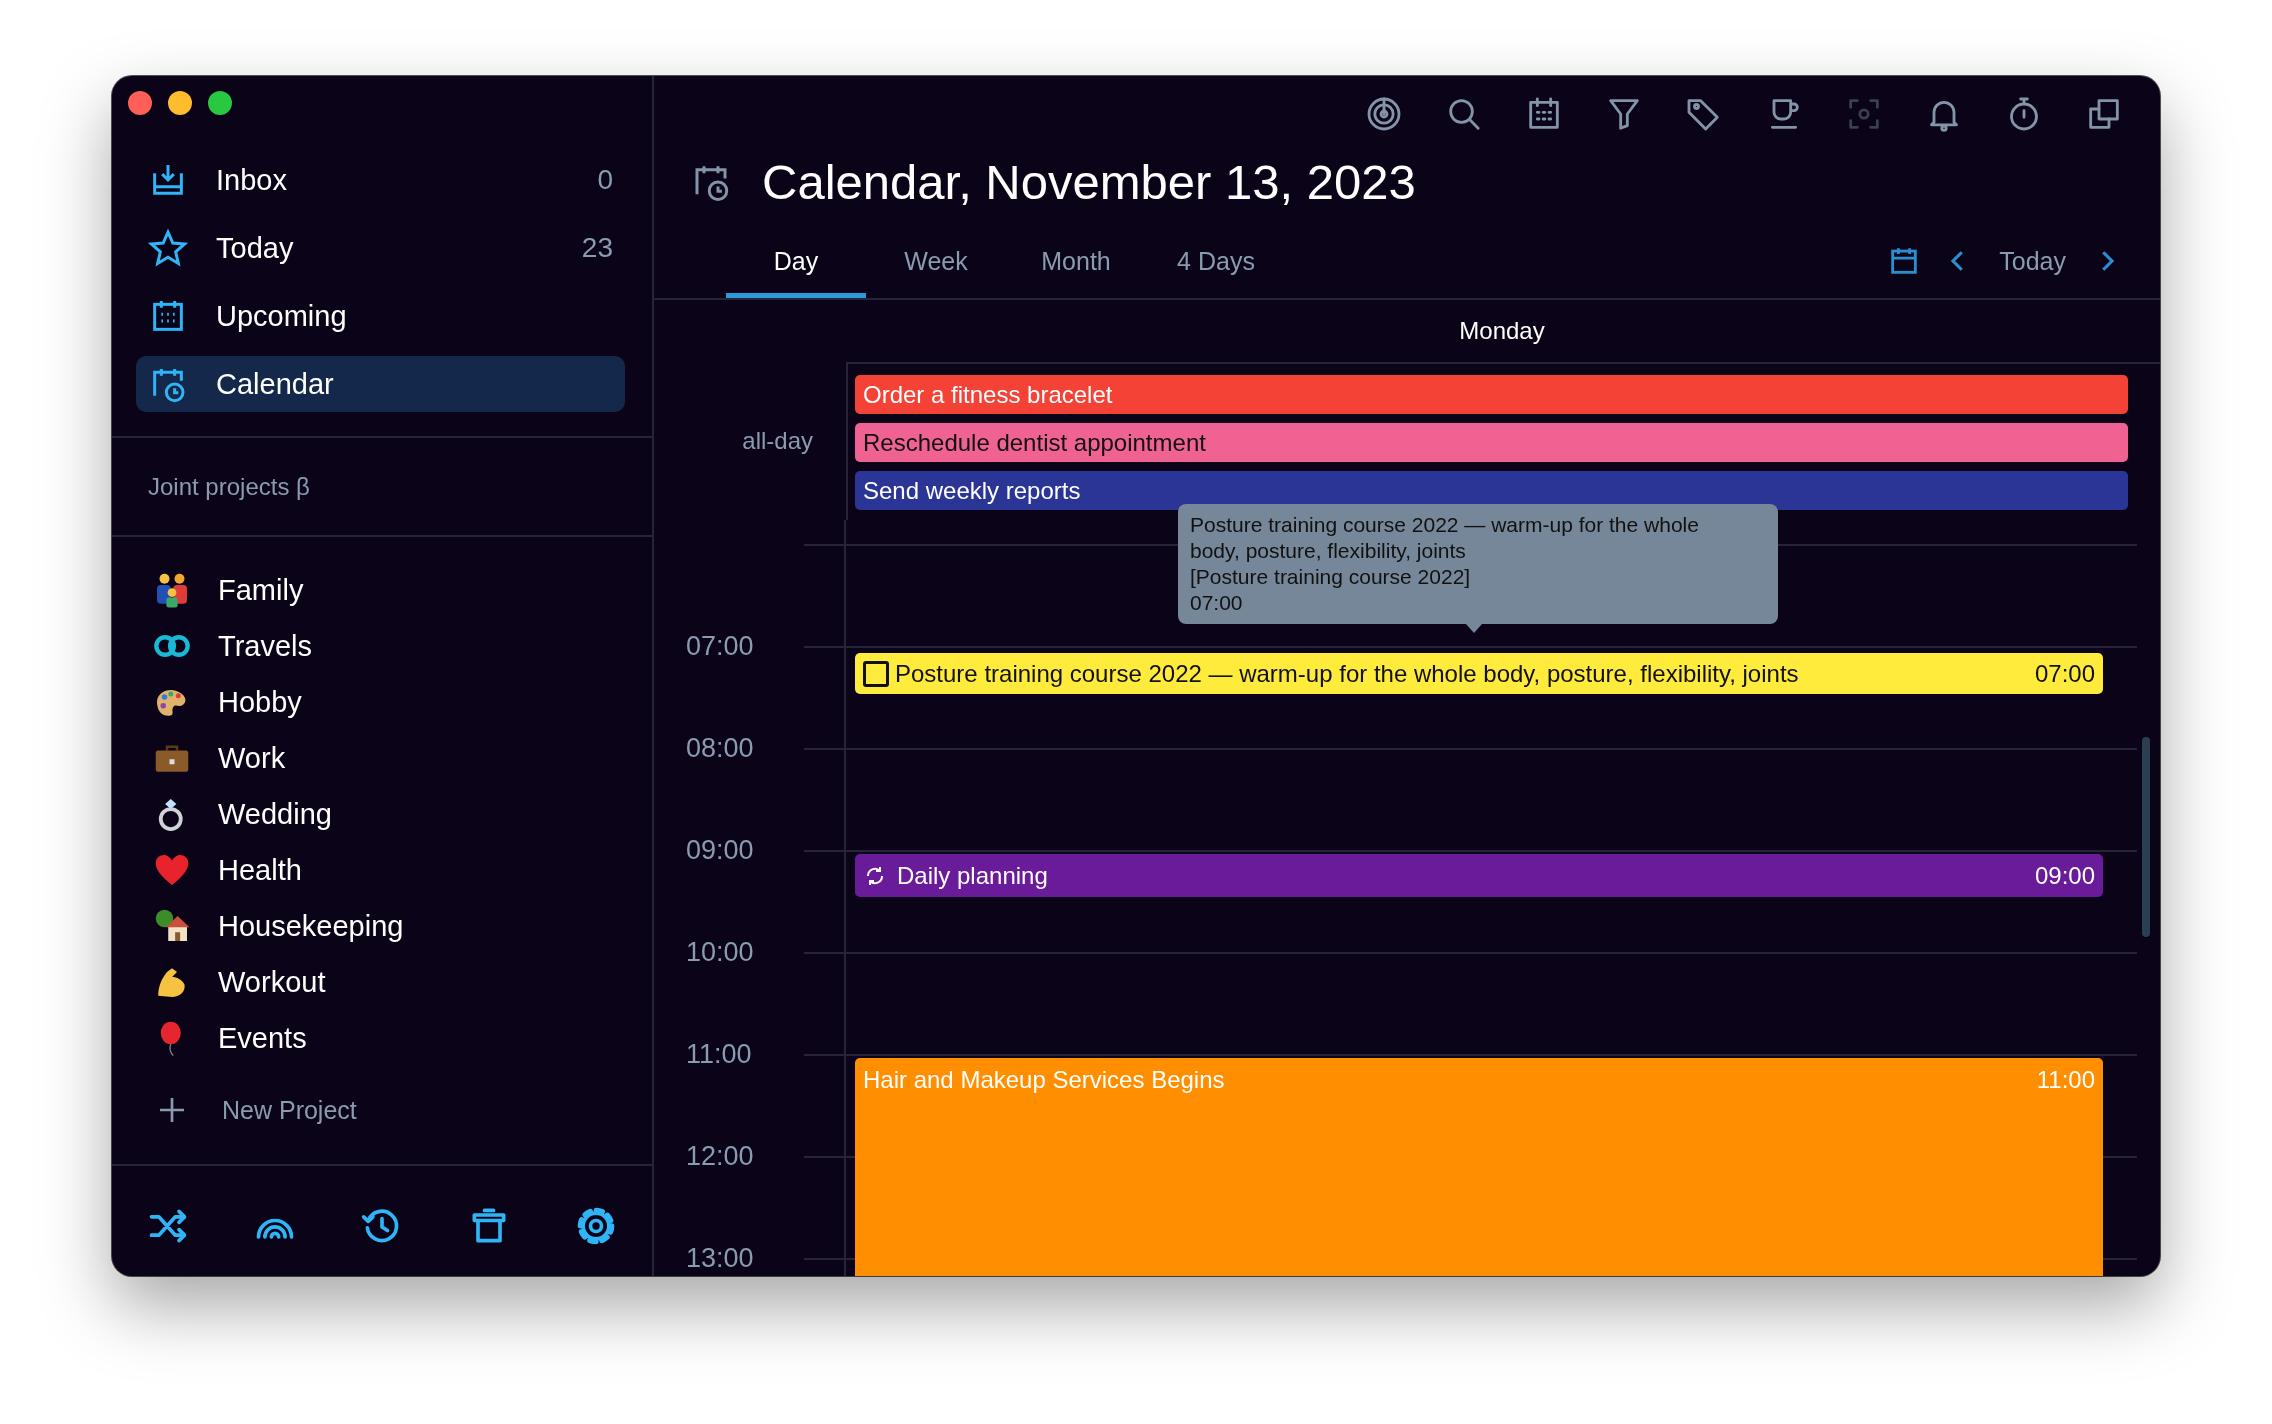  Describe the element at coordinates (382, 646) in the screenshot. I see `project-item: Travels` at that location.